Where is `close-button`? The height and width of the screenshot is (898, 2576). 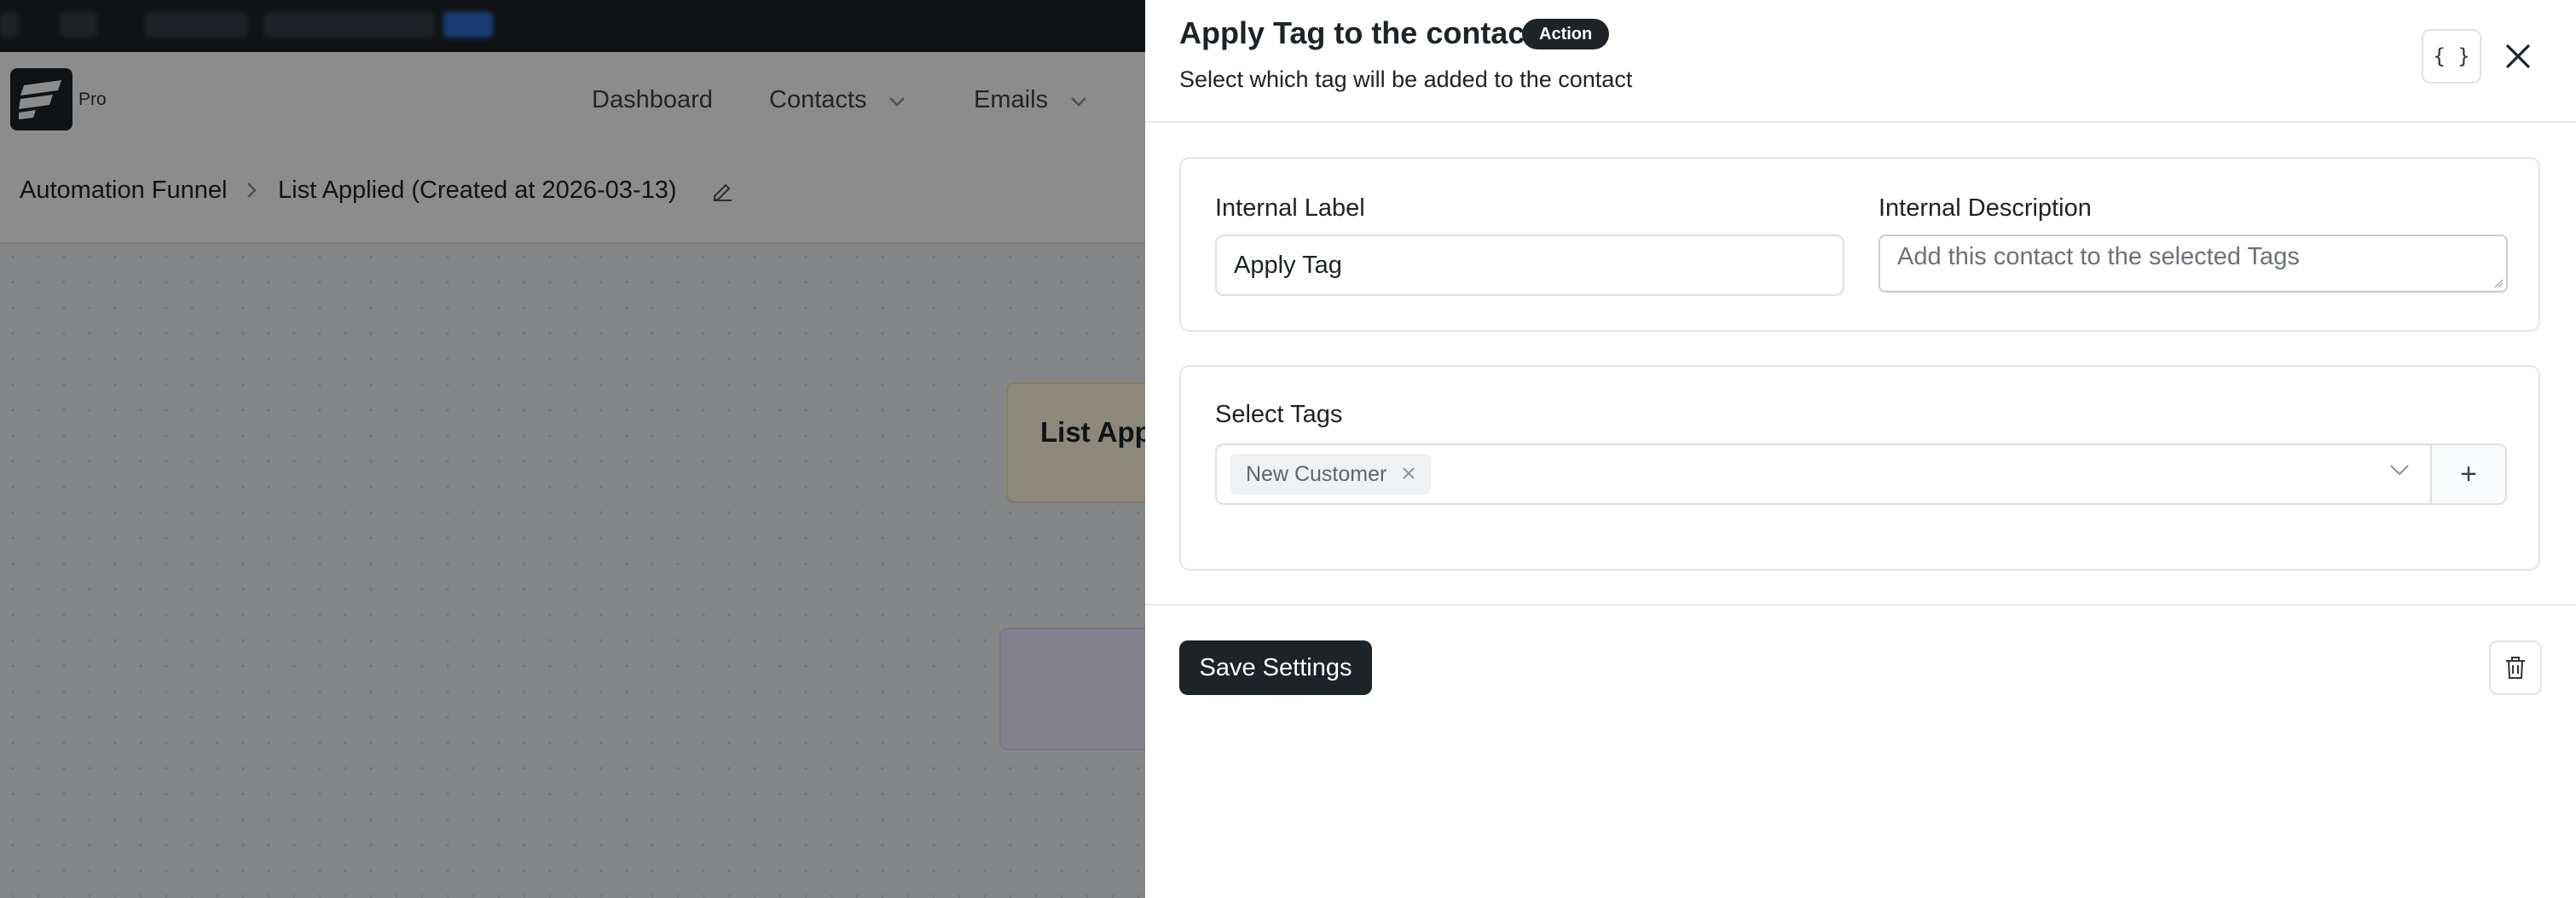
close-button is located at coordinates (2518, 56).